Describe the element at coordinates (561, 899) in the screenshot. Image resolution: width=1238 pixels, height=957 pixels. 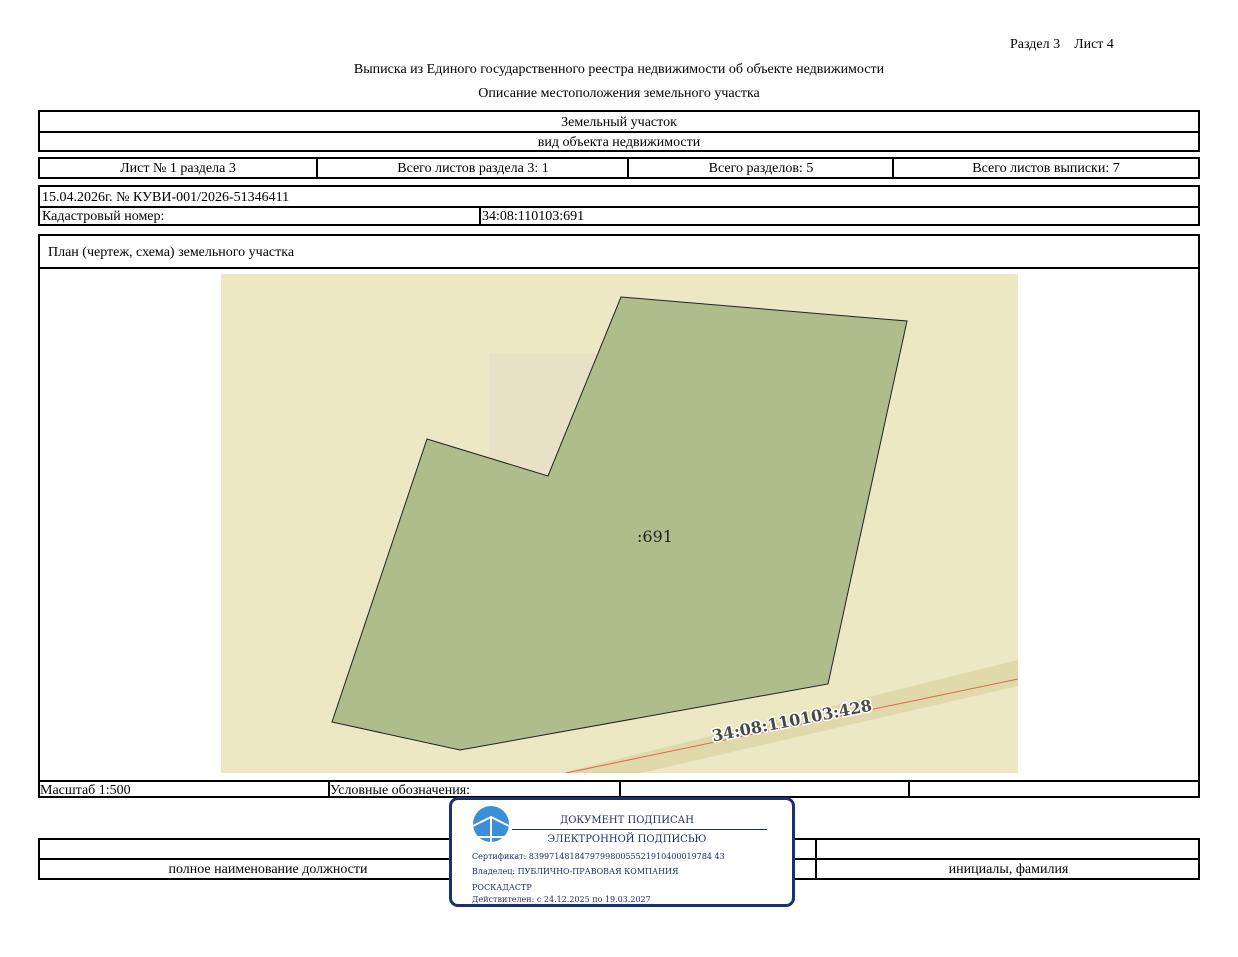
I see `stamp-validity: Действителен: с 24.12.2025 по 19.03.2027` at that location.